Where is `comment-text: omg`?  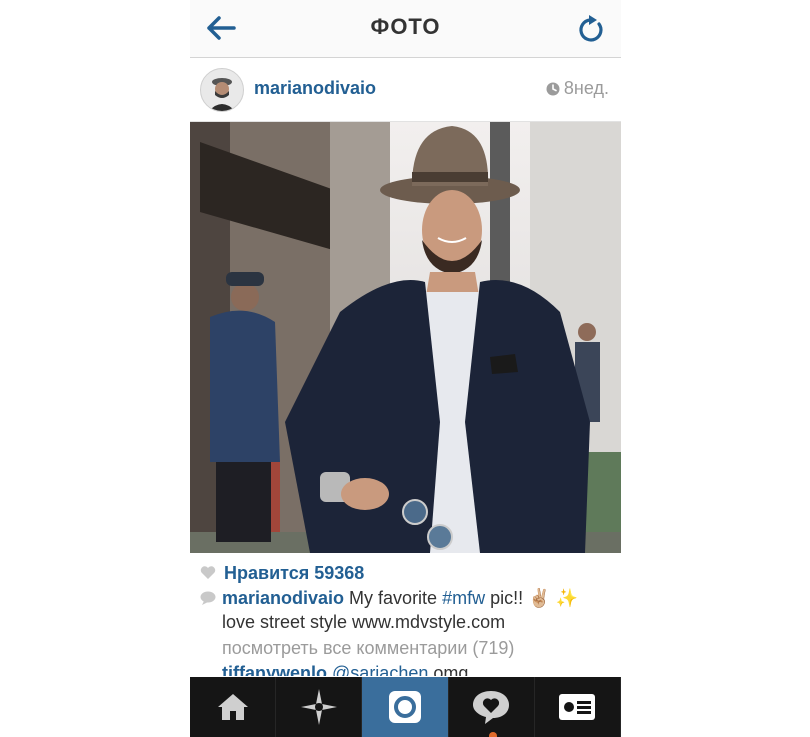
comment-text: omg is located at coordinates (448, 669).